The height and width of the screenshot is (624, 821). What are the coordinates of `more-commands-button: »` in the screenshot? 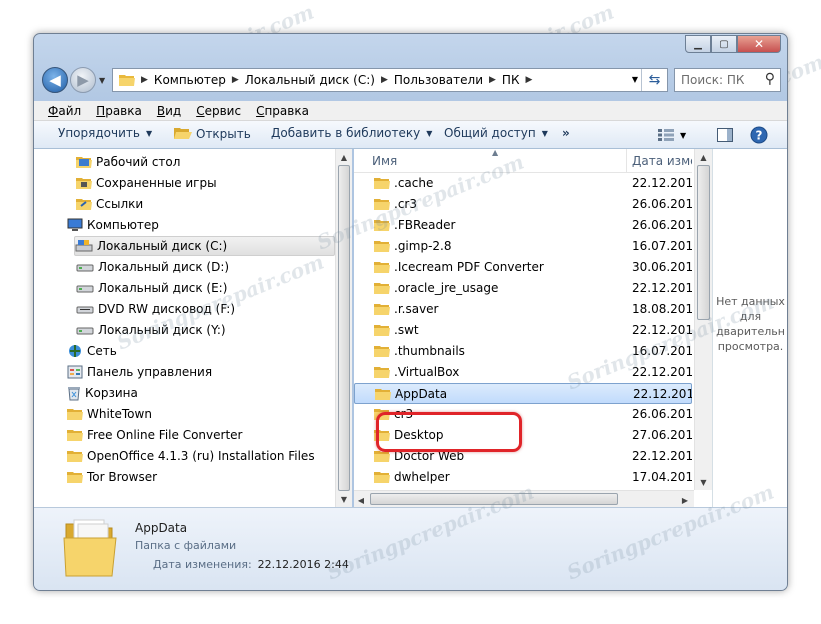 It's located at (566, 133).